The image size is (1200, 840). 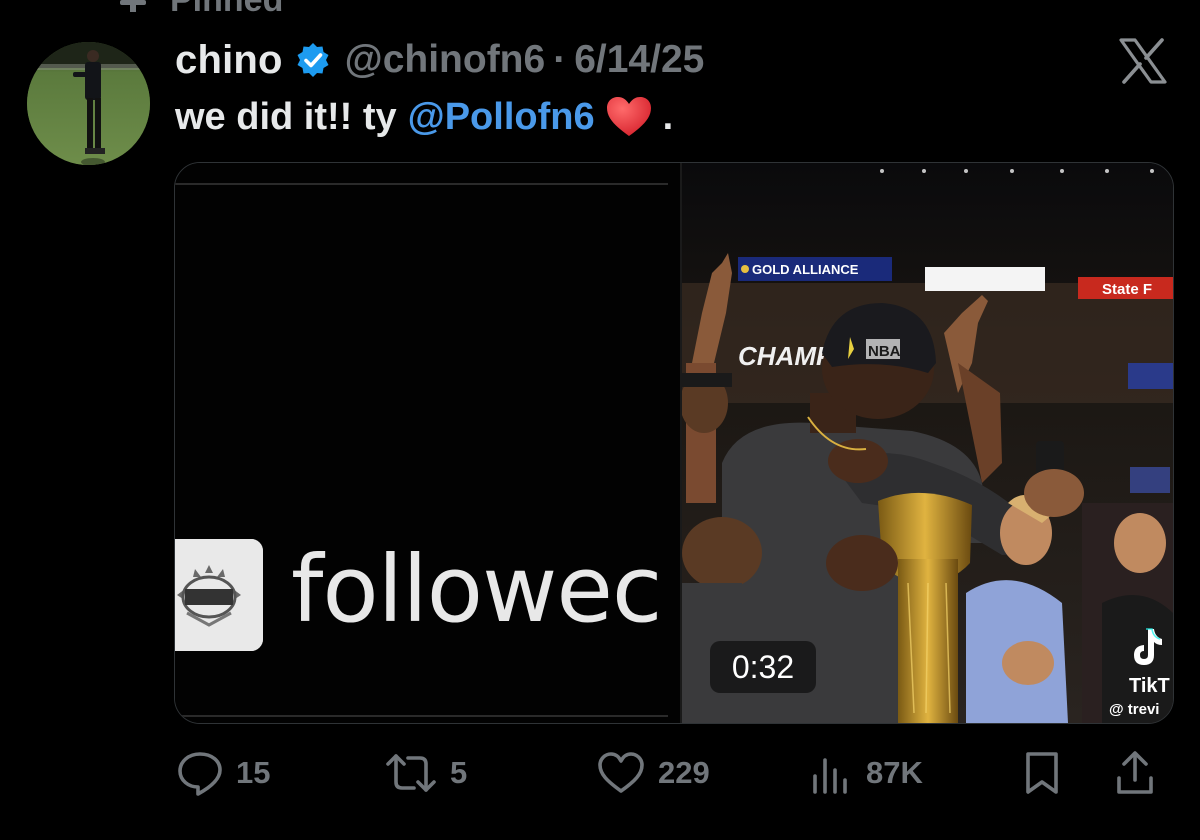 What do you see at coordinates (229, 60) in the screenshot?
I see `display-name: chino` at bounding box center [229, 60].